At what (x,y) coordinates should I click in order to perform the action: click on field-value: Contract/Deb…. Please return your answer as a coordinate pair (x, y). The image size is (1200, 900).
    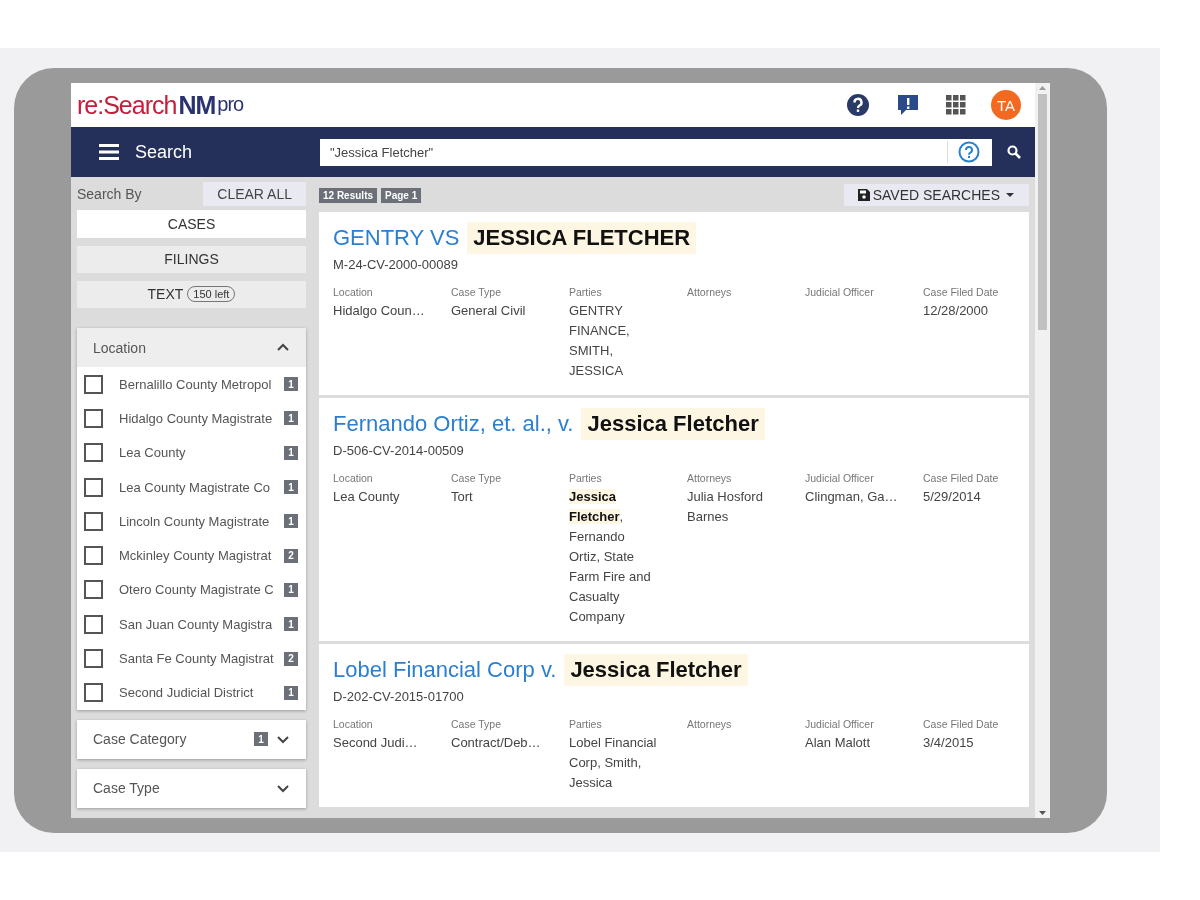
    Looking at the image, I should click on (496, 743).